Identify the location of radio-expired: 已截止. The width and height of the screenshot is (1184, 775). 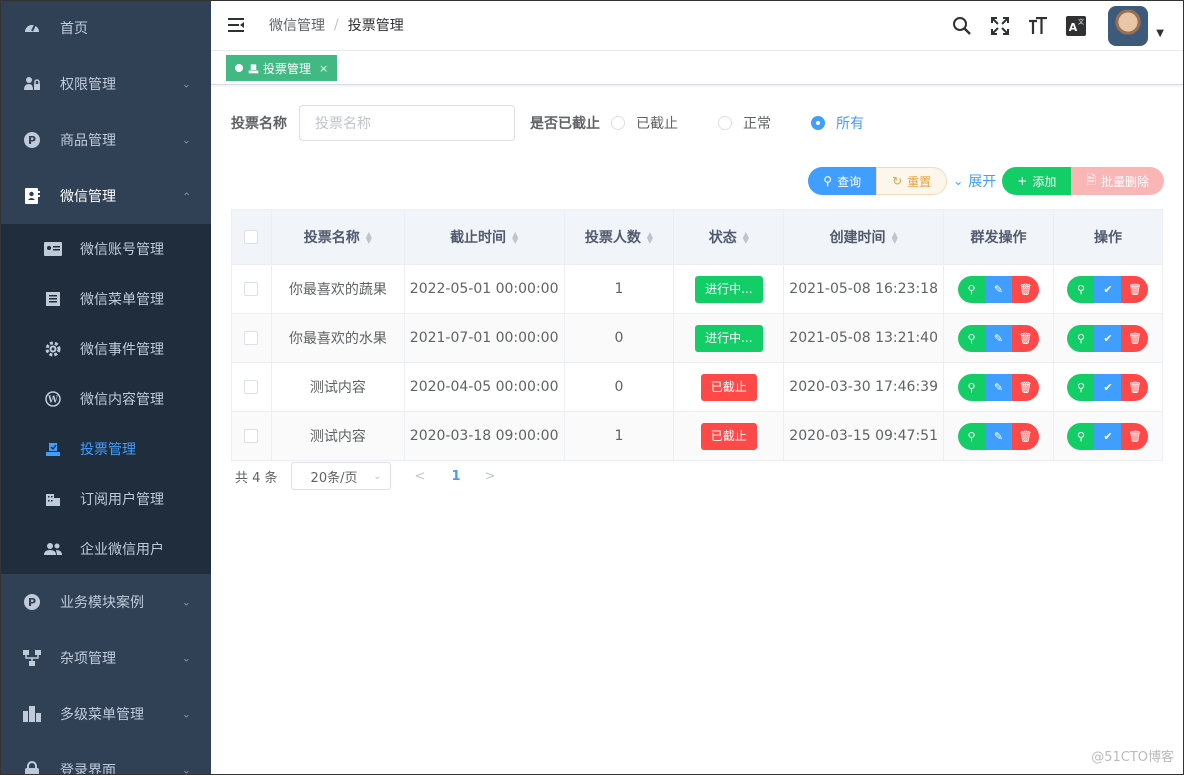
(639, 123).